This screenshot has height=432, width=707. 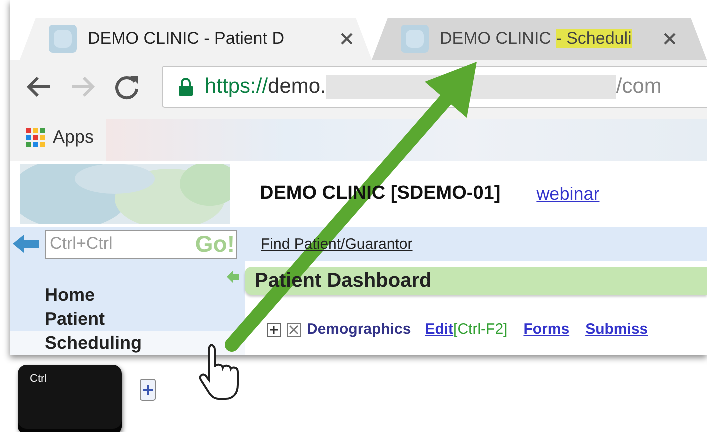 I want to click on nav-item: Scheduling, so click(x=127, y=343).